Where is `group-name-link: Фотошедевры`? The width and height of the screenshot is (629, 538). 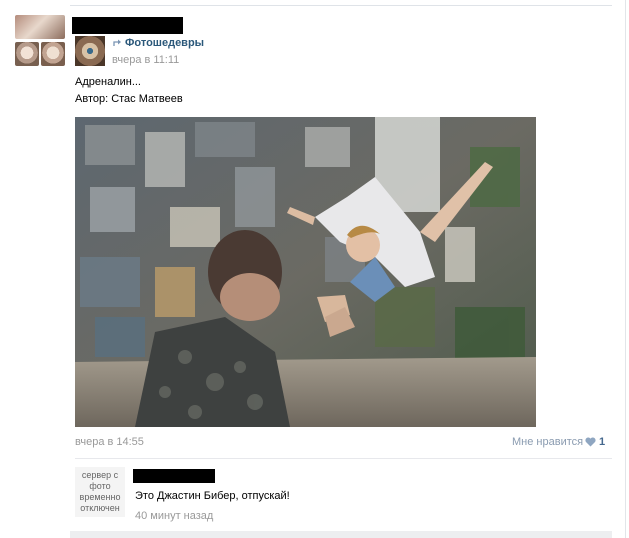 group-name-link: Фотошедевры is located at coordinates (164, 43).